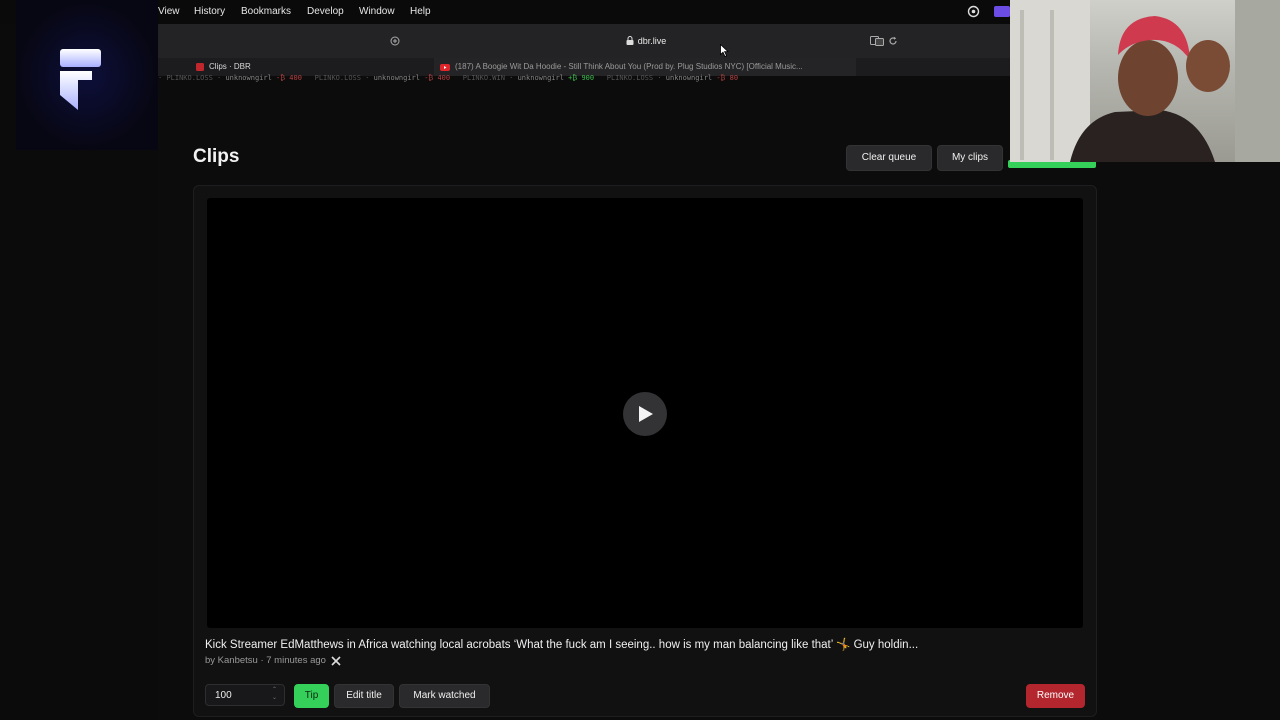  What do you see at coordinates (1055, 696) in the screenshot?
I see `remove-button: Remove` at bounding box center [1055, 696].